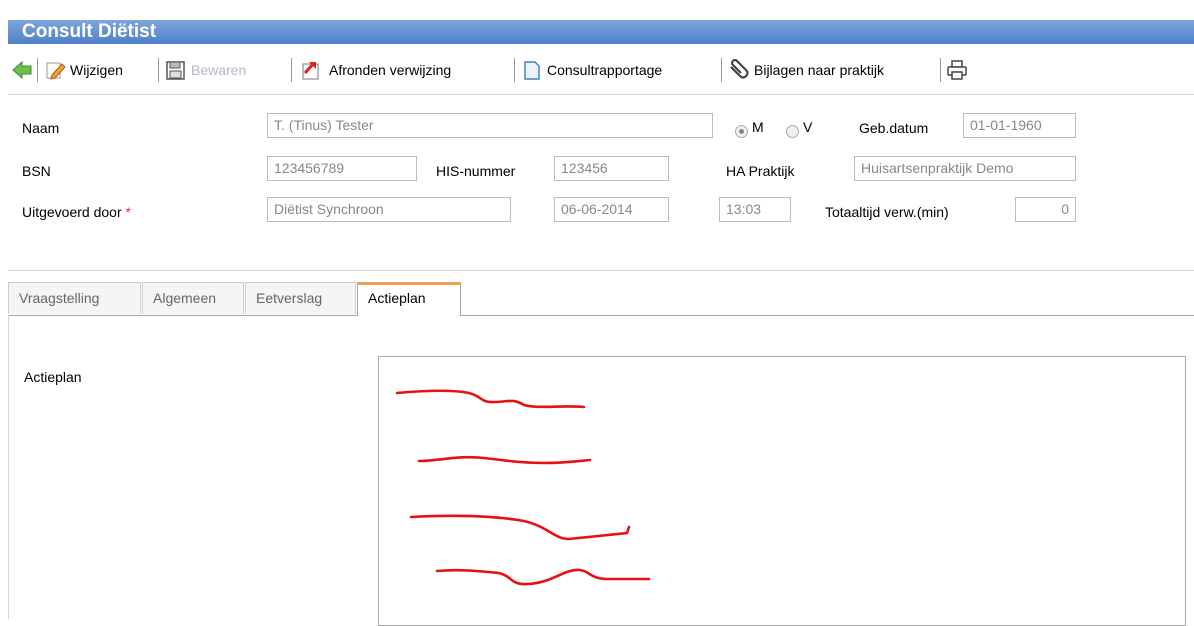 This screenshot has width=1194, height=626. I want to click on handwriting-scribble, so click(523, 487).